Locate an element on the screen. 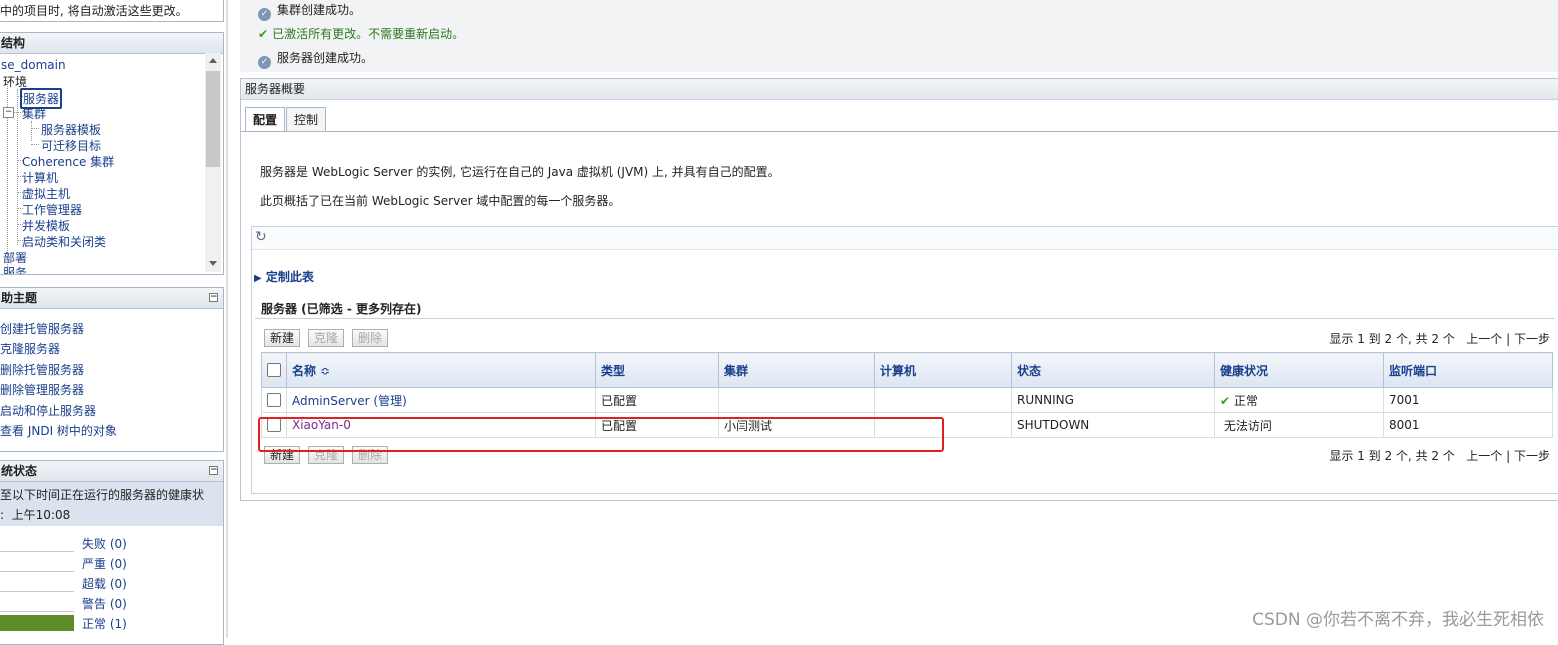  column-machine: 计算机 is located at coordinates (943, 370).